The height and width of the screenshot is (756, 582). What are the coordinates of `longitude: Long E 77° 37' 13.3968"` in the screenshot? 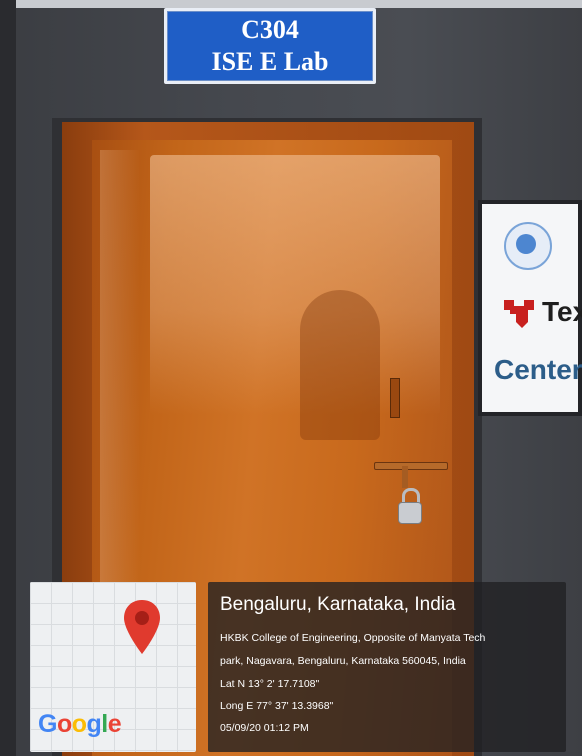 It's located at (277, 706).